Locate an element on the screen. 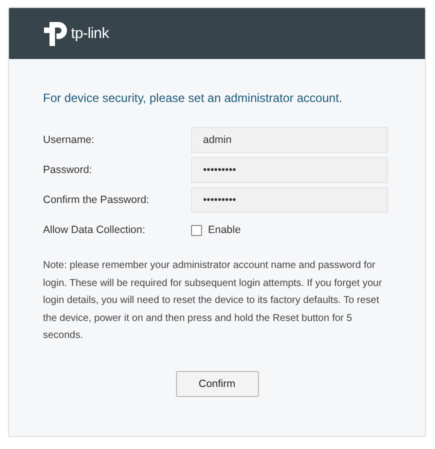 The width and height of the screenshot is (435, 449). confirm-button: Confirm is located at coordinates (217, 383).